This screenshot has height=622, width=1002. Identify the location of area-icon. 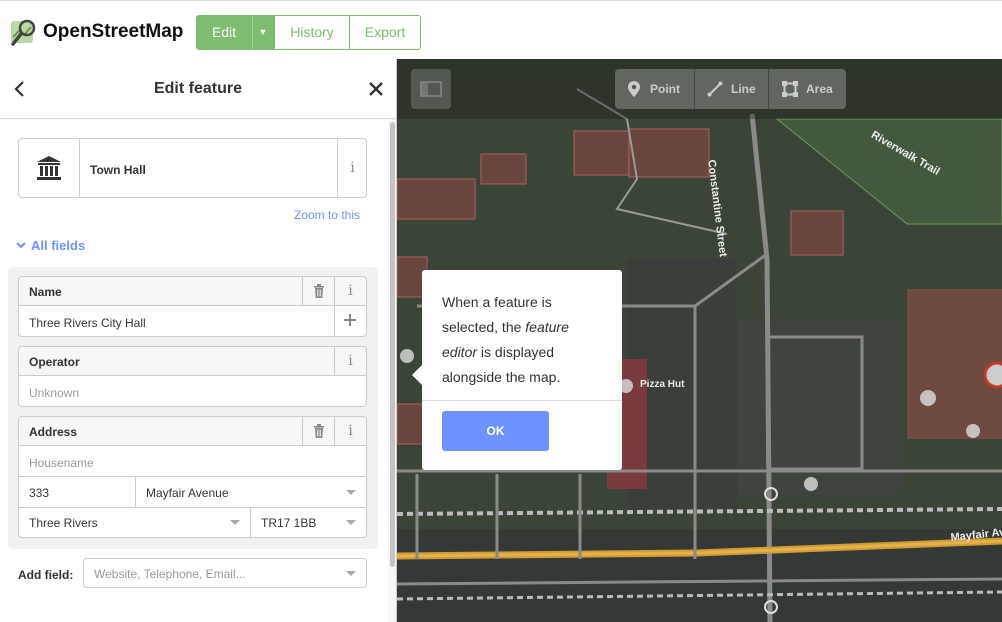
(790, 89).